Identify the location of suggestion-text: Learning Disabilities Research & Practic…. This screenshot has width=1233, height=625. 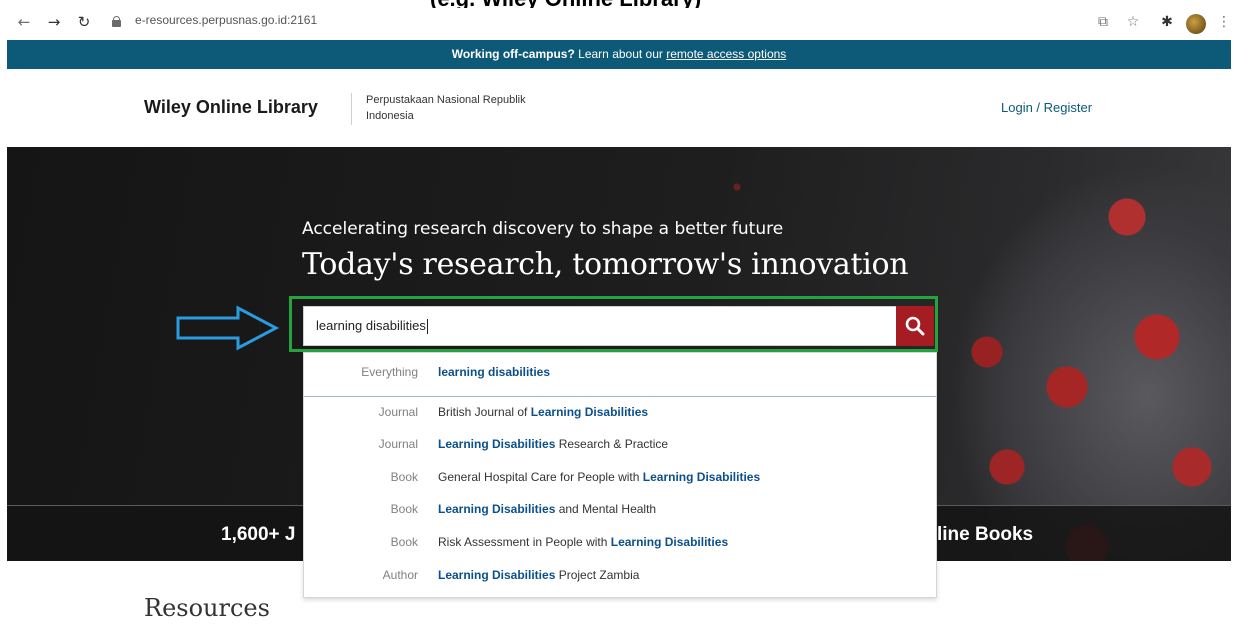
(553, 444).